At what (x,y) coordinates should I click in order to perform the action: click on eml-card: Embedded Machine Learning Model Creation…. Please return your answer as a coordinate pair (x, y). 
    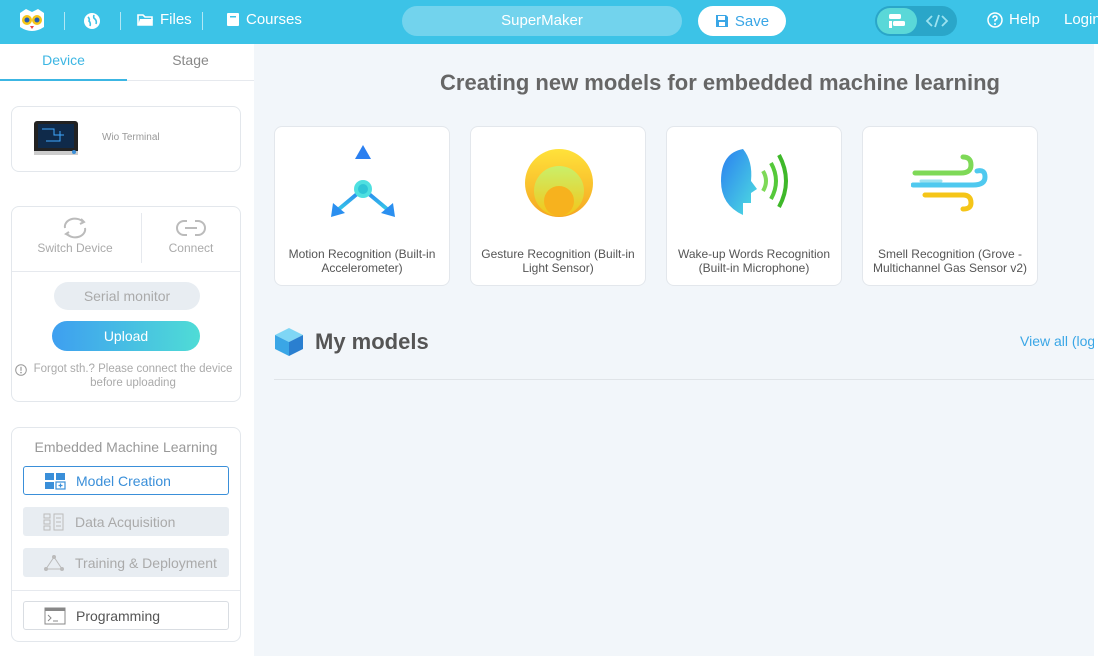
    Looking at the image, I should click on (126, 534).